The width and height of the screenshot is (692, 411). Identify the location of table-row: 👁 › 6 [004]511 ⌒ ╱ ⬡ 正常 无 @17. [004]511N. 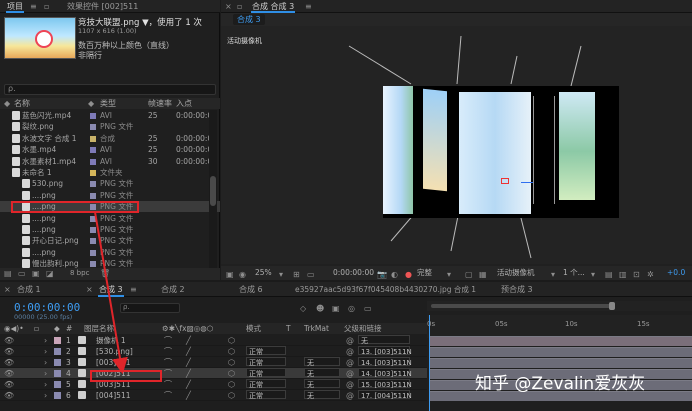
(213, 395).